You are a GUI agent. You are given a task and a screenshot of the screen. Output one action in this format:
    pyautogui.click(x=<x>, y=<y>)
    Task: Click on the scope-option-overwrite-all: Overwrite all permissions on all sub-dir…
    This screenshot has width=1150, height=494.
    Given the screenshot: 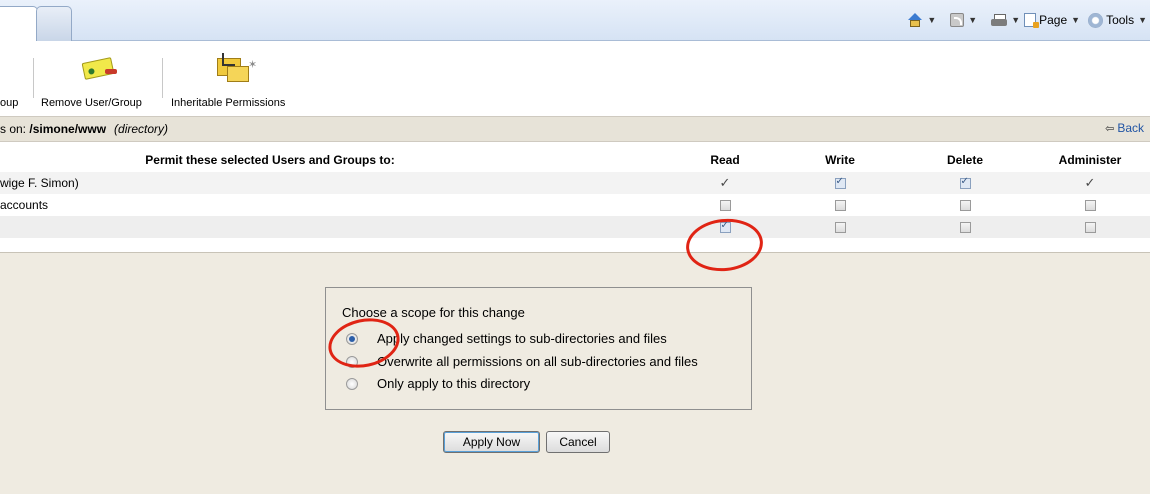 What is the action you would take?
    pyautogui.click(x=522, y=361)
    